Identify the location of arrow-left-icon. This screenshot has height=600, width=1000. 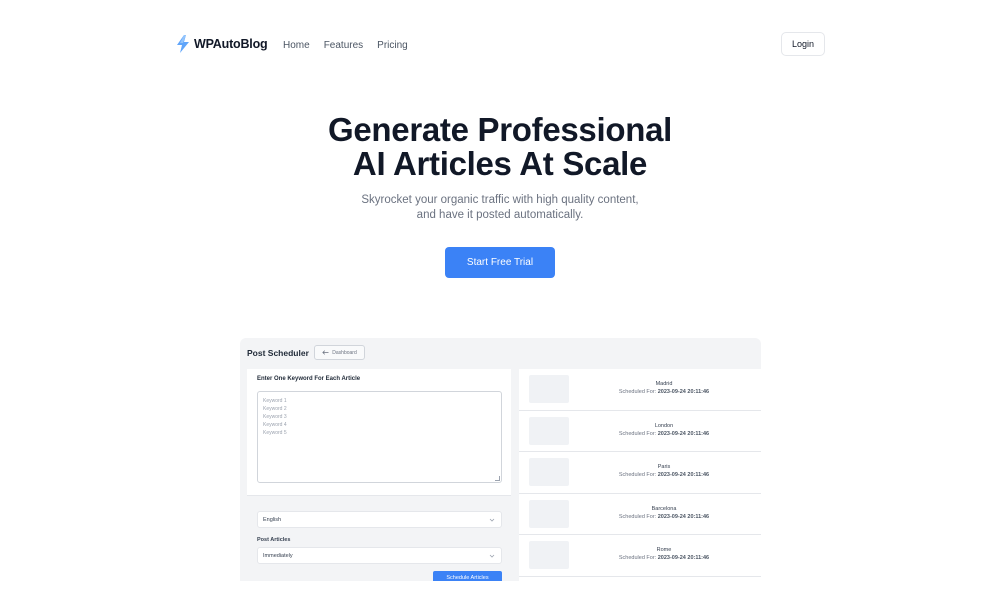
(325, 352).